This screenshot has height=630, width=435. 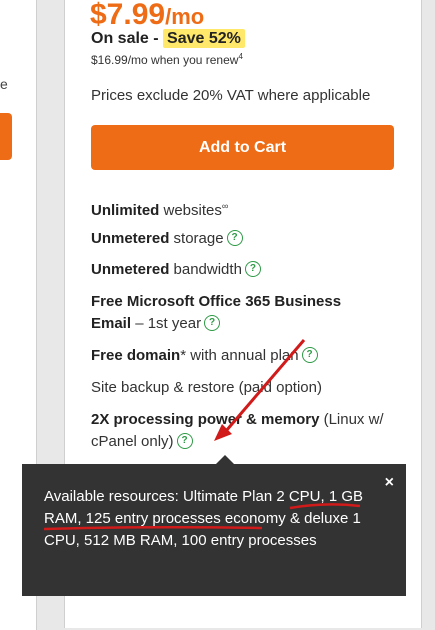 What do you see at coordinates (6, 136) in the screenshot?
I see `adjacent-add-to-cart-button` at bounding box center [6, 136].